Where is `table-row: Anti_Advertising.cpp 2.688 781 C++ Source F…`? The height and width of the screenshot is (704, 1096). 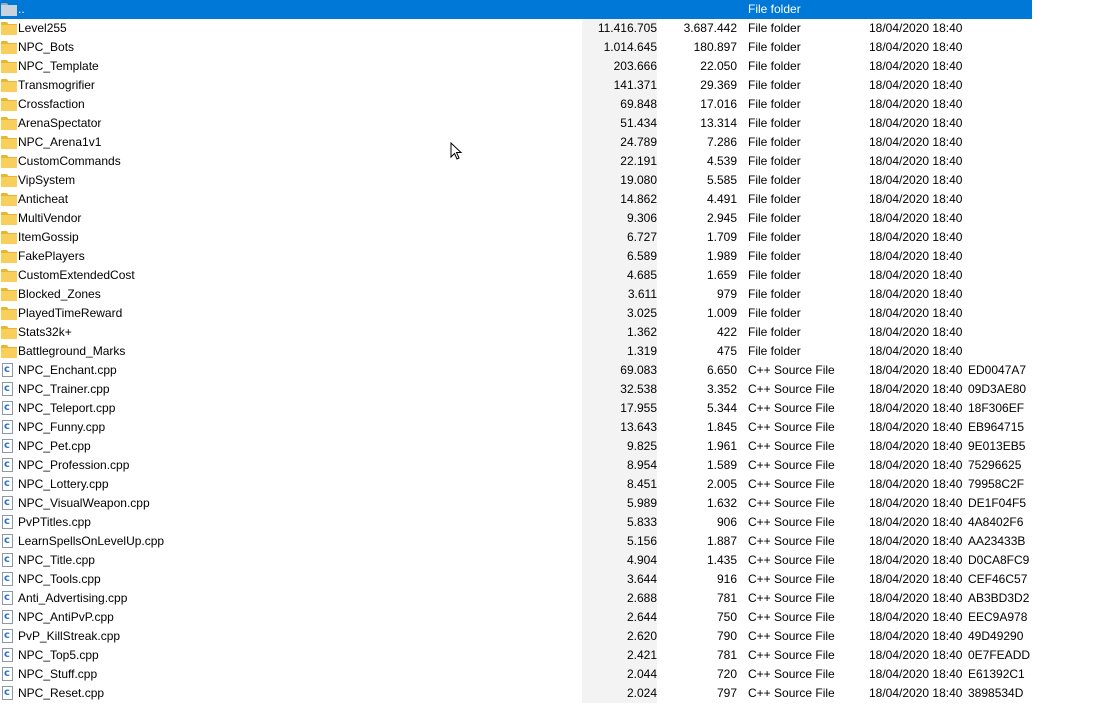
table-row: Anti_Advertising.cpp 2.688 781 C++ Source F… is located at coordinates (516, 598).